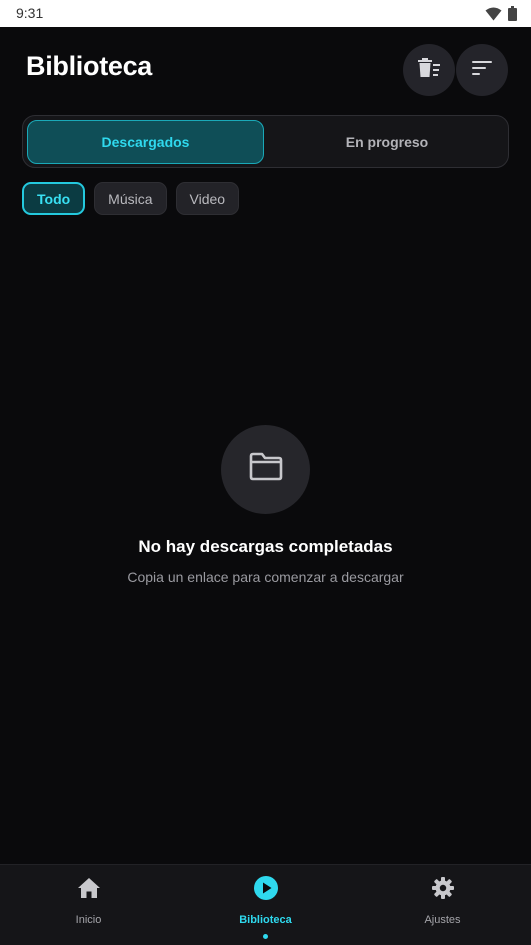  I want to click on folder-icon, so click(266, 469).